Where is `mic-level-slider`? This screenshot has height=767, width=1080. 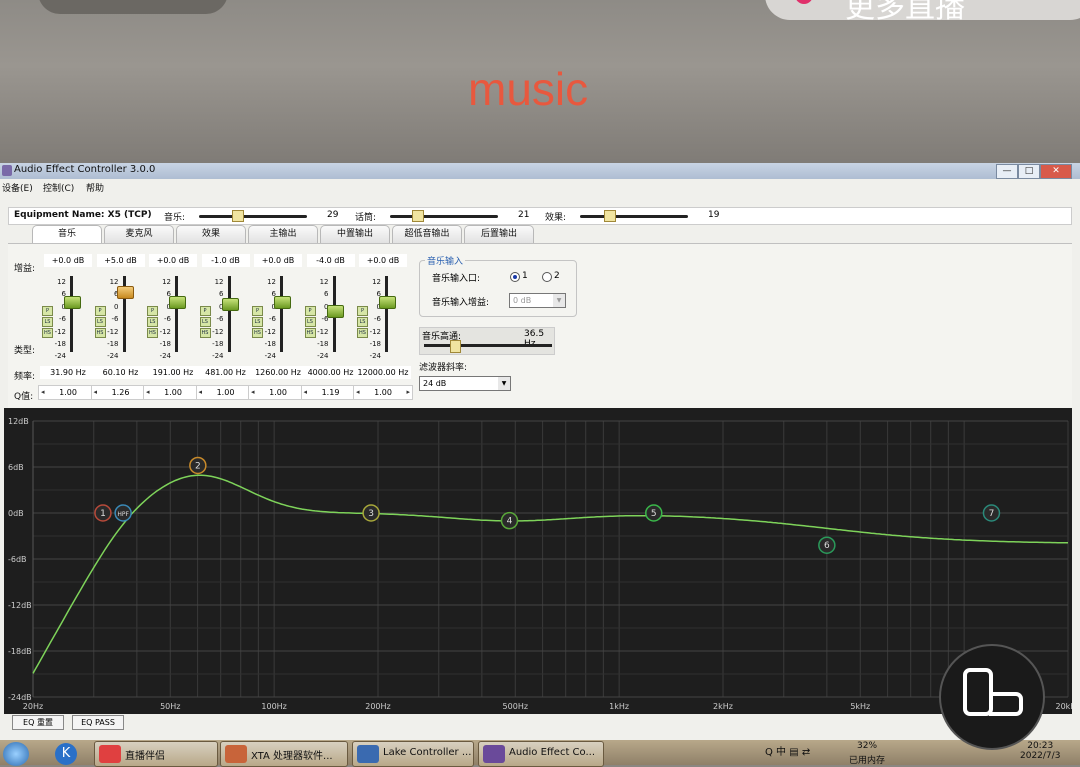 mic-level-slider is located at coordinates (444, 216).